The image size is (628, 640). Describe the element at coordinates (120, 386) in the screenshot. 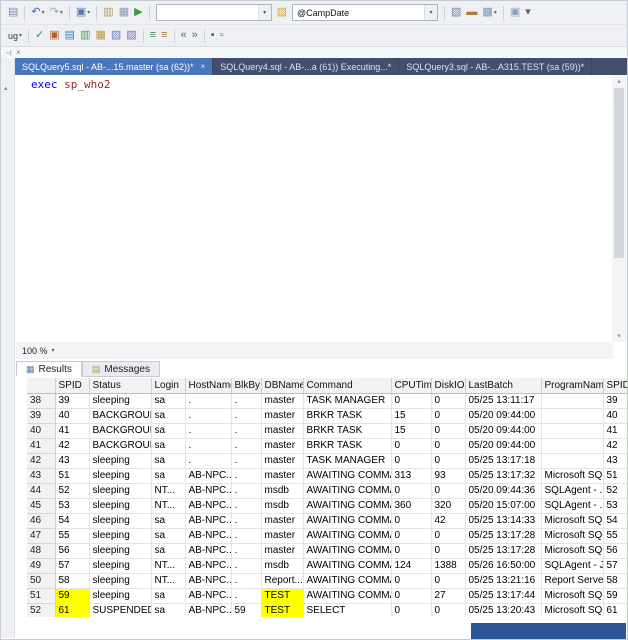

I see `column-header: Status` at that location.